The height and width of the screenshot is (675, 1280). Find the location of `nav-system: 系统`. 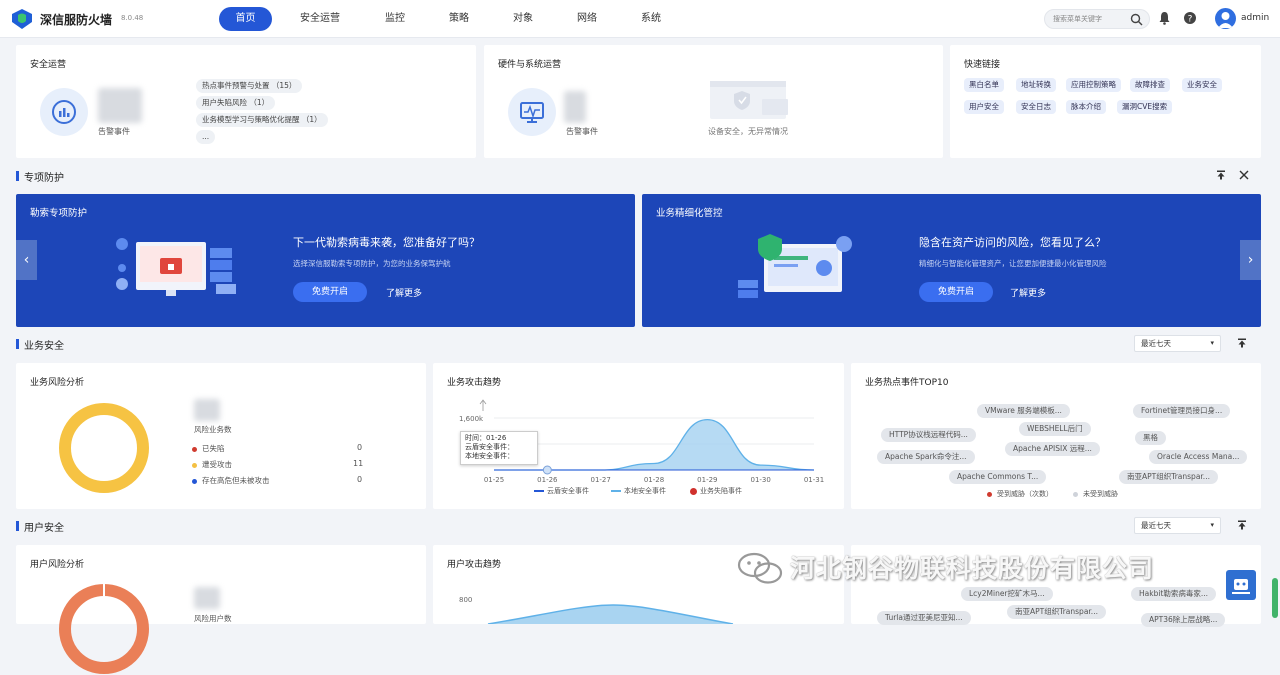

nav-system: 系统 is located at coordinates (651, 19).